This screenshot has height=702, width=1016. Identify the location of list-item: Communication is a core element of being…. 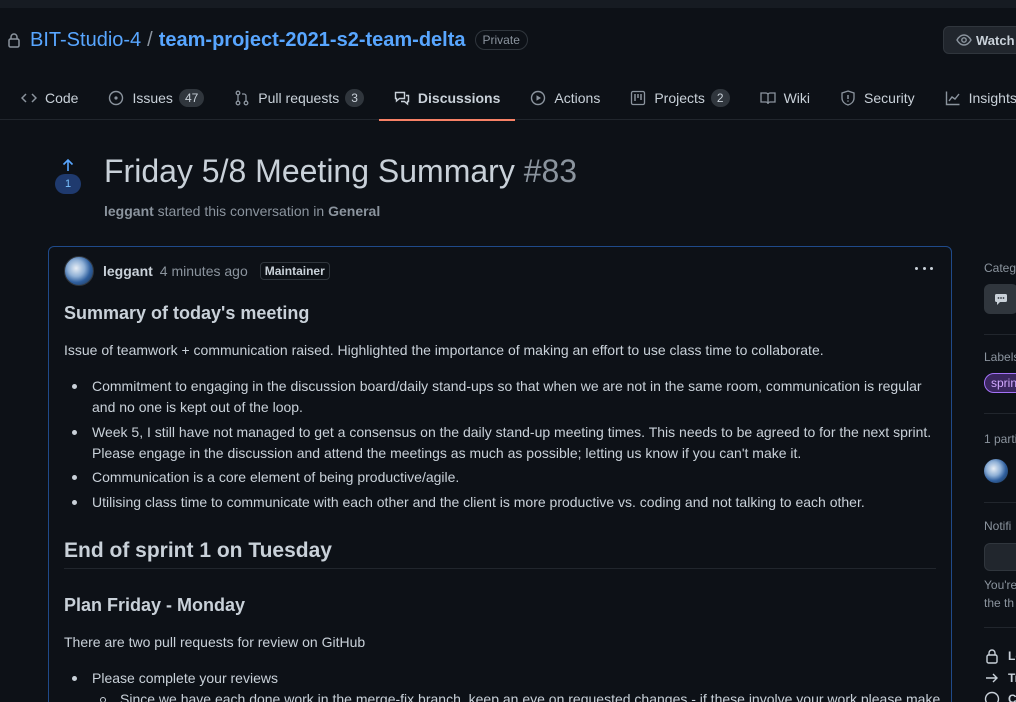
(507, 477).